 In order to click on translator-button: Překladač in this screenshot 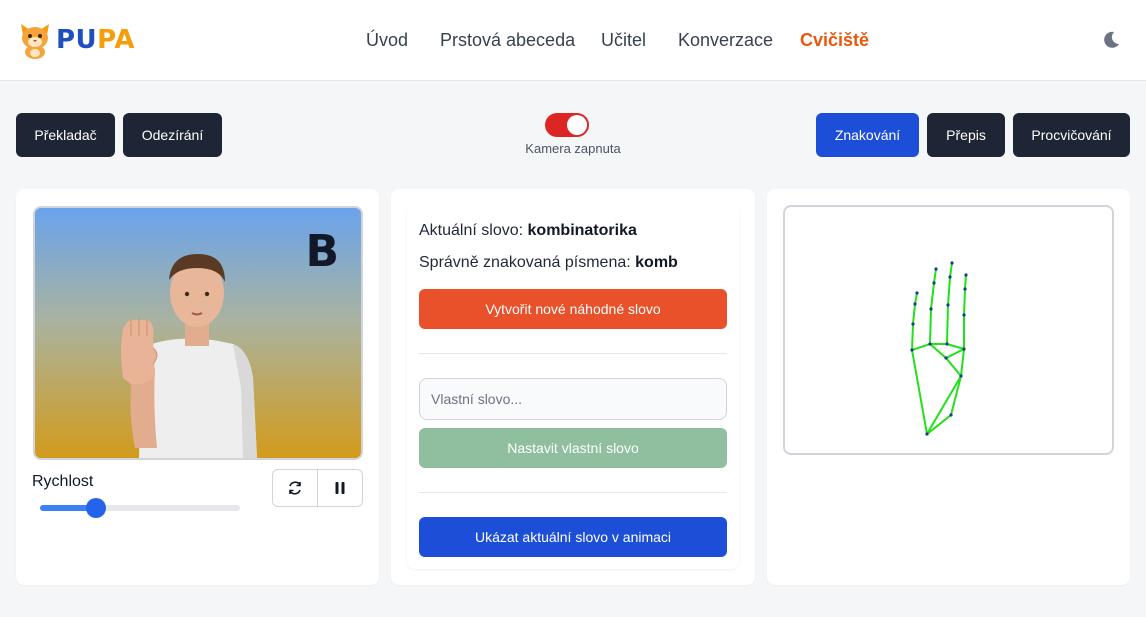, I will do `click(65, 135)`.